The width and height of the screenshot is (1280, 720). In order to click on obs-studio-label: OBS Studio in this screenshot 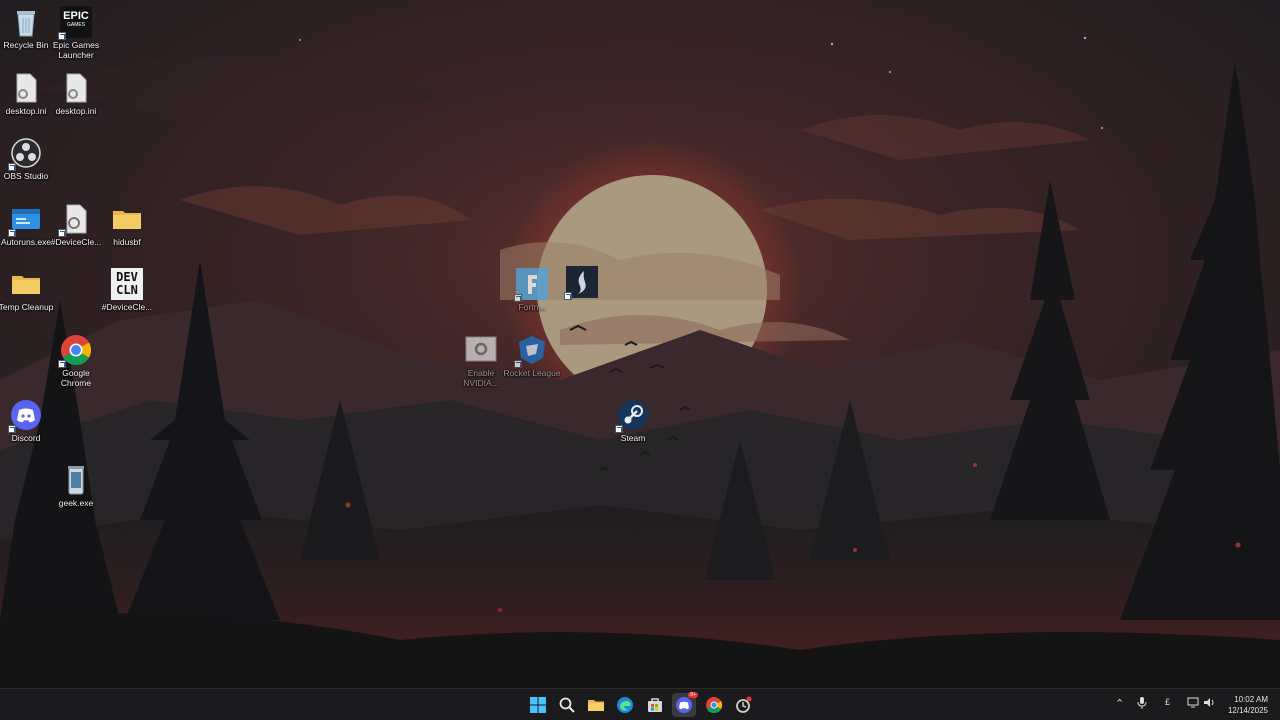, I will do `click(26, 176)`.